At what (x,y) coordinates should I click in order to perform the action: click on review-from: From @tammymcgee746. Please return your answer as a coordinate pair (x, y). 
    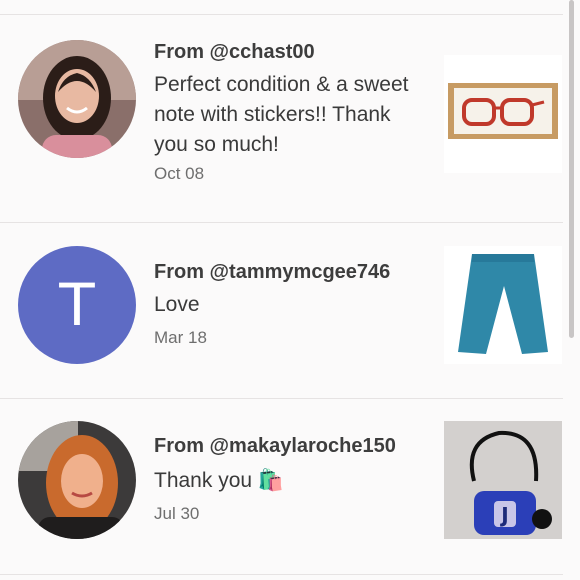
    Looking at the image, I should click on (272, 272).